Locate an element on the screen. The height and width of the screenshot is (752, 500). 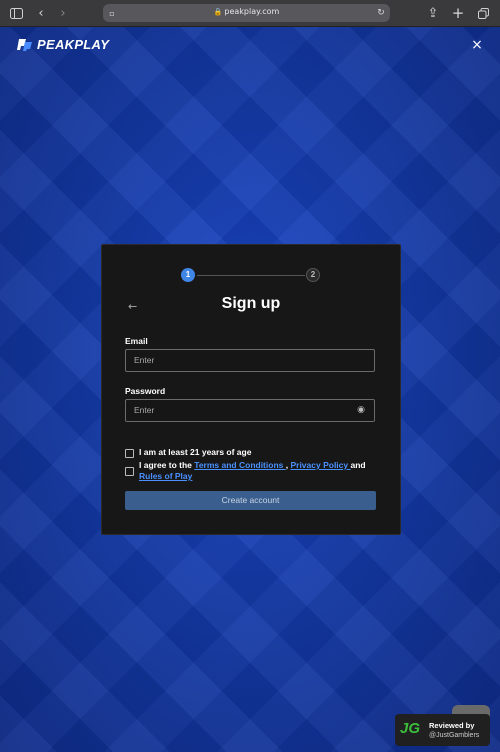
review-badge-title: Reviewed by is located at coordinates (452, 725).